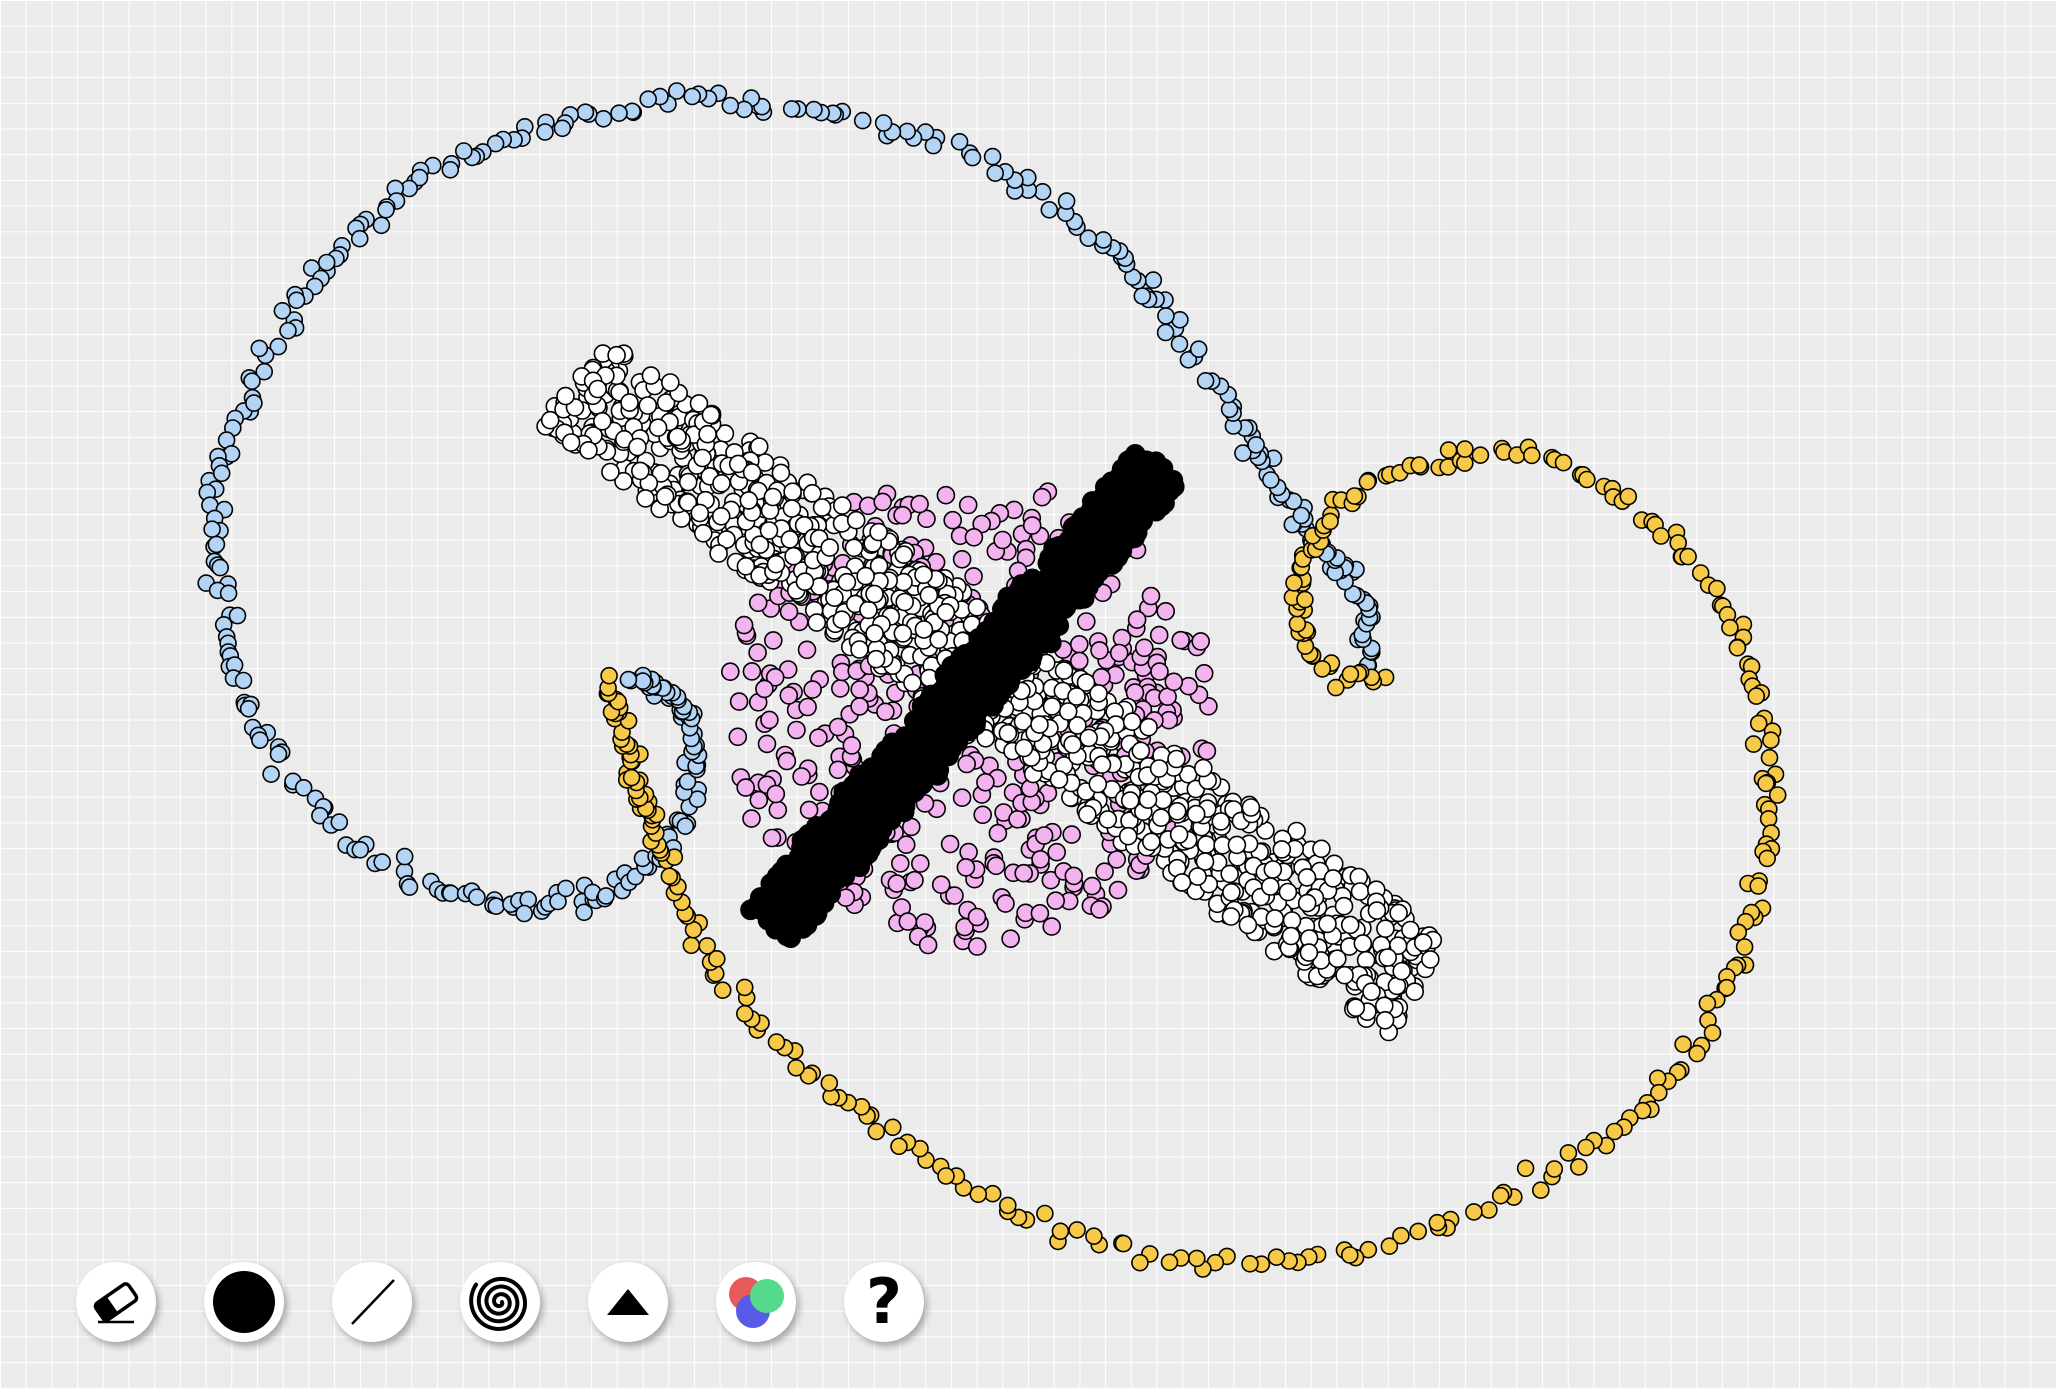 This screenshot has height=1388, width=2056. I want to click on triangle-tool, so click(628, 1302).